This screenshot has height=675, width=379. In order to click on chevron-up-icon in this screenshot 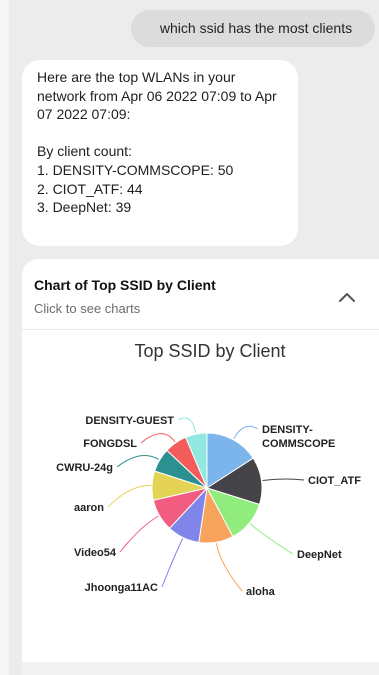, I will do `click(347, 297)`.